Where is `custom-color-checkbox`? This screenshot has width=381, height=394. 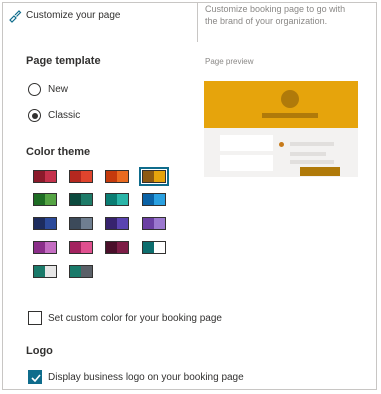 custom-color-checkbox is located at coordinates (35, 318).